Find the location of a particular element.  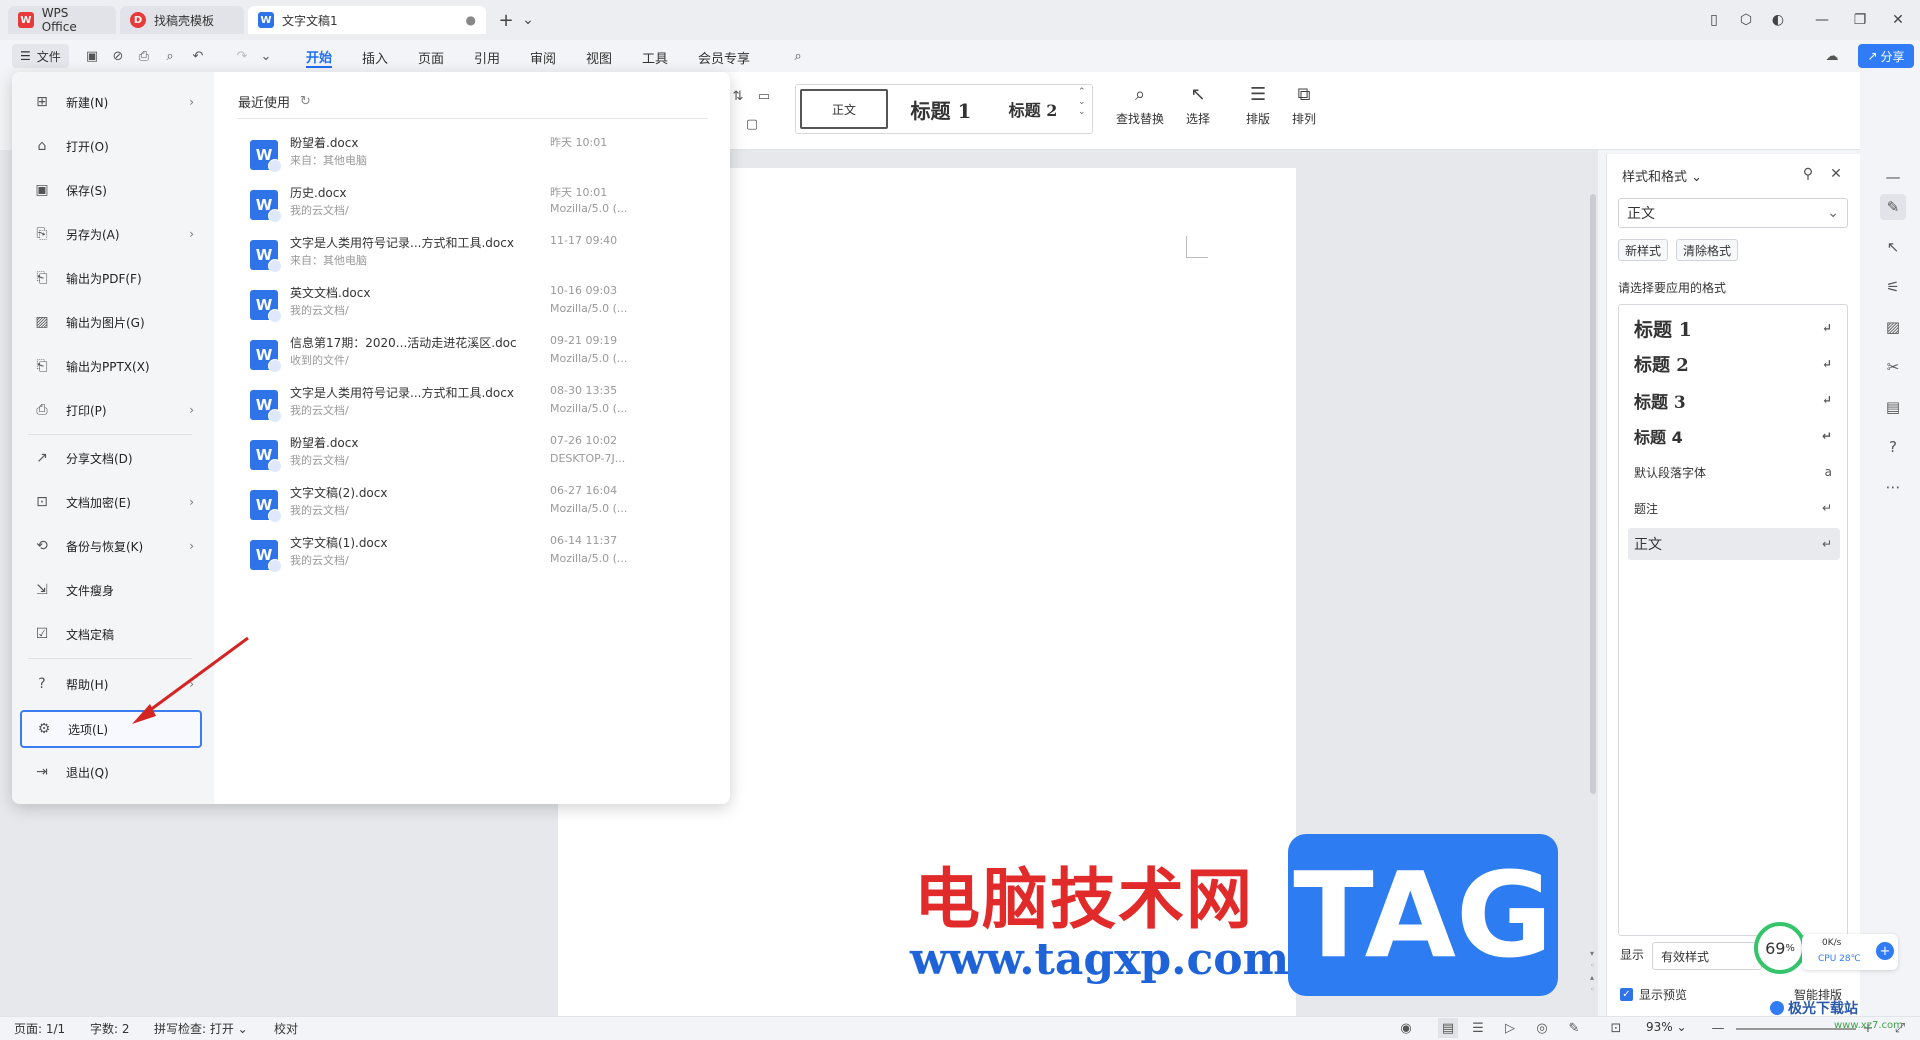

word-count: 字数: 2 is located at coordinates (110, 1028).